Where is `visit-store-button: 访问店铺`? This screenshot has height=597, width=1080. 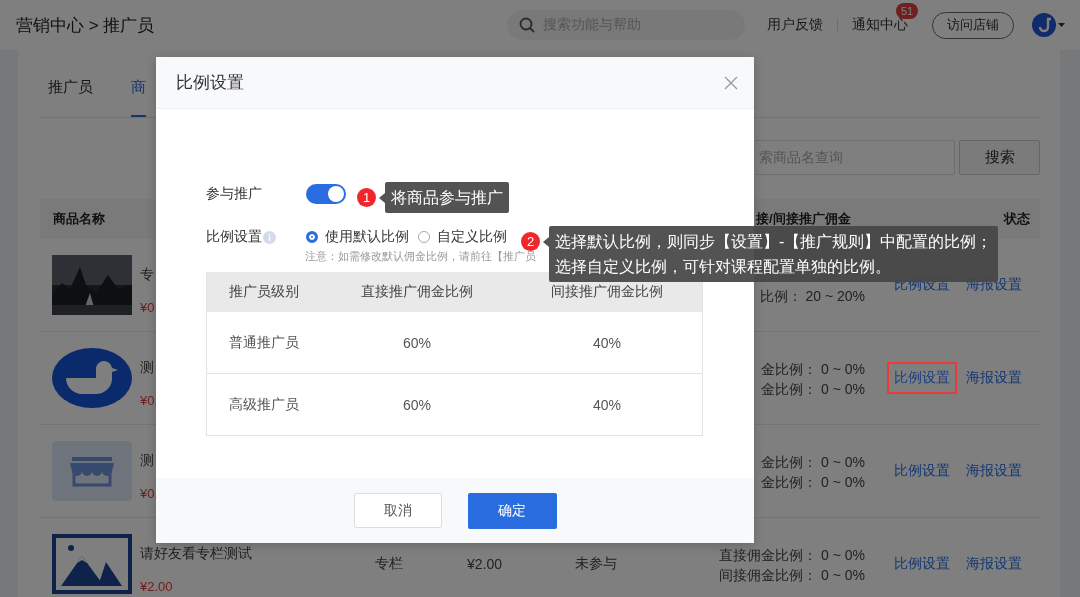
visit-store-button: 访问店铺 is located at coordinates (973, 25).